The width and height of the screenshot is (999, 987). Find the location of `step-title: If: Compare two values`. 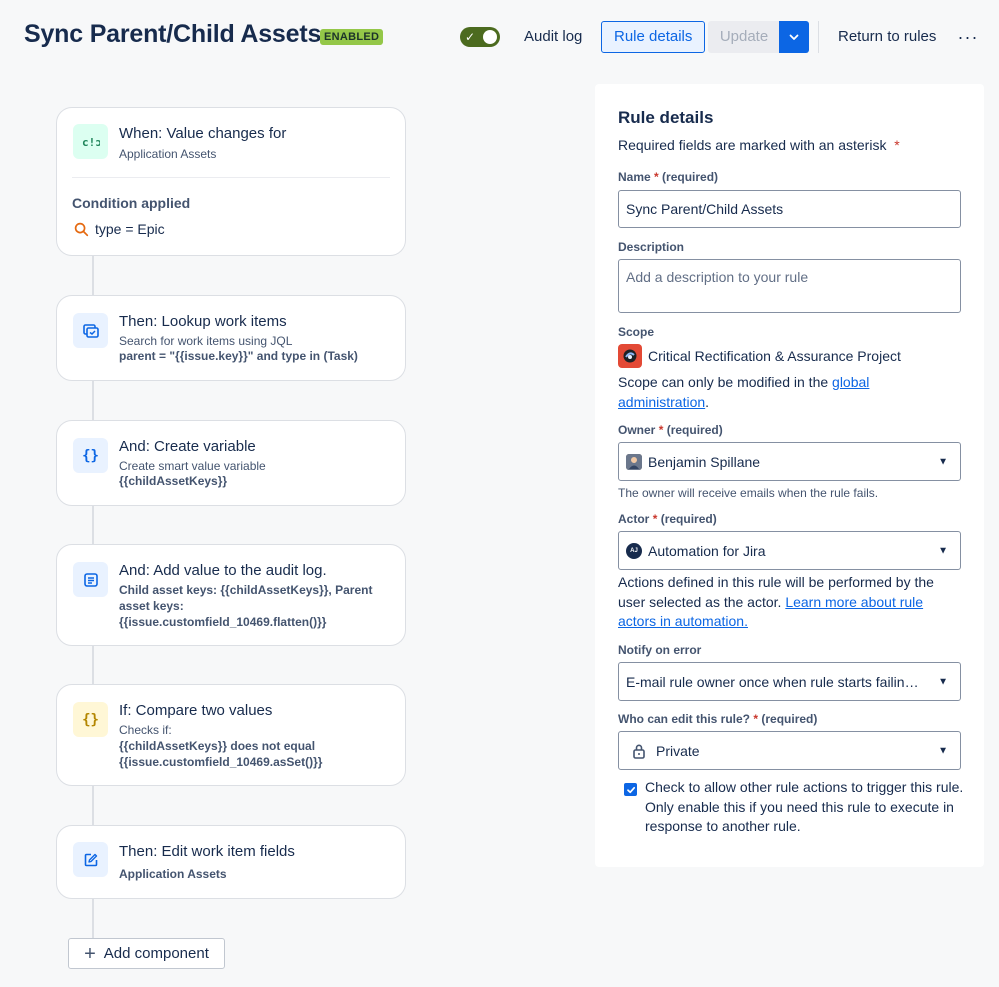

step-title: If: Compare two values is located at coordinates (196, 710).